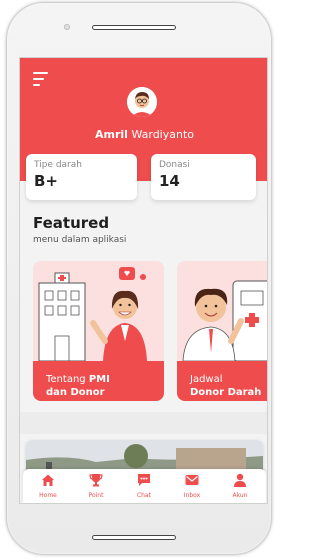 This screenshot has height=558, width=320. I want to click on featured-card-donor-schedule: Jadwal Donor Darah, so click(222, 331).